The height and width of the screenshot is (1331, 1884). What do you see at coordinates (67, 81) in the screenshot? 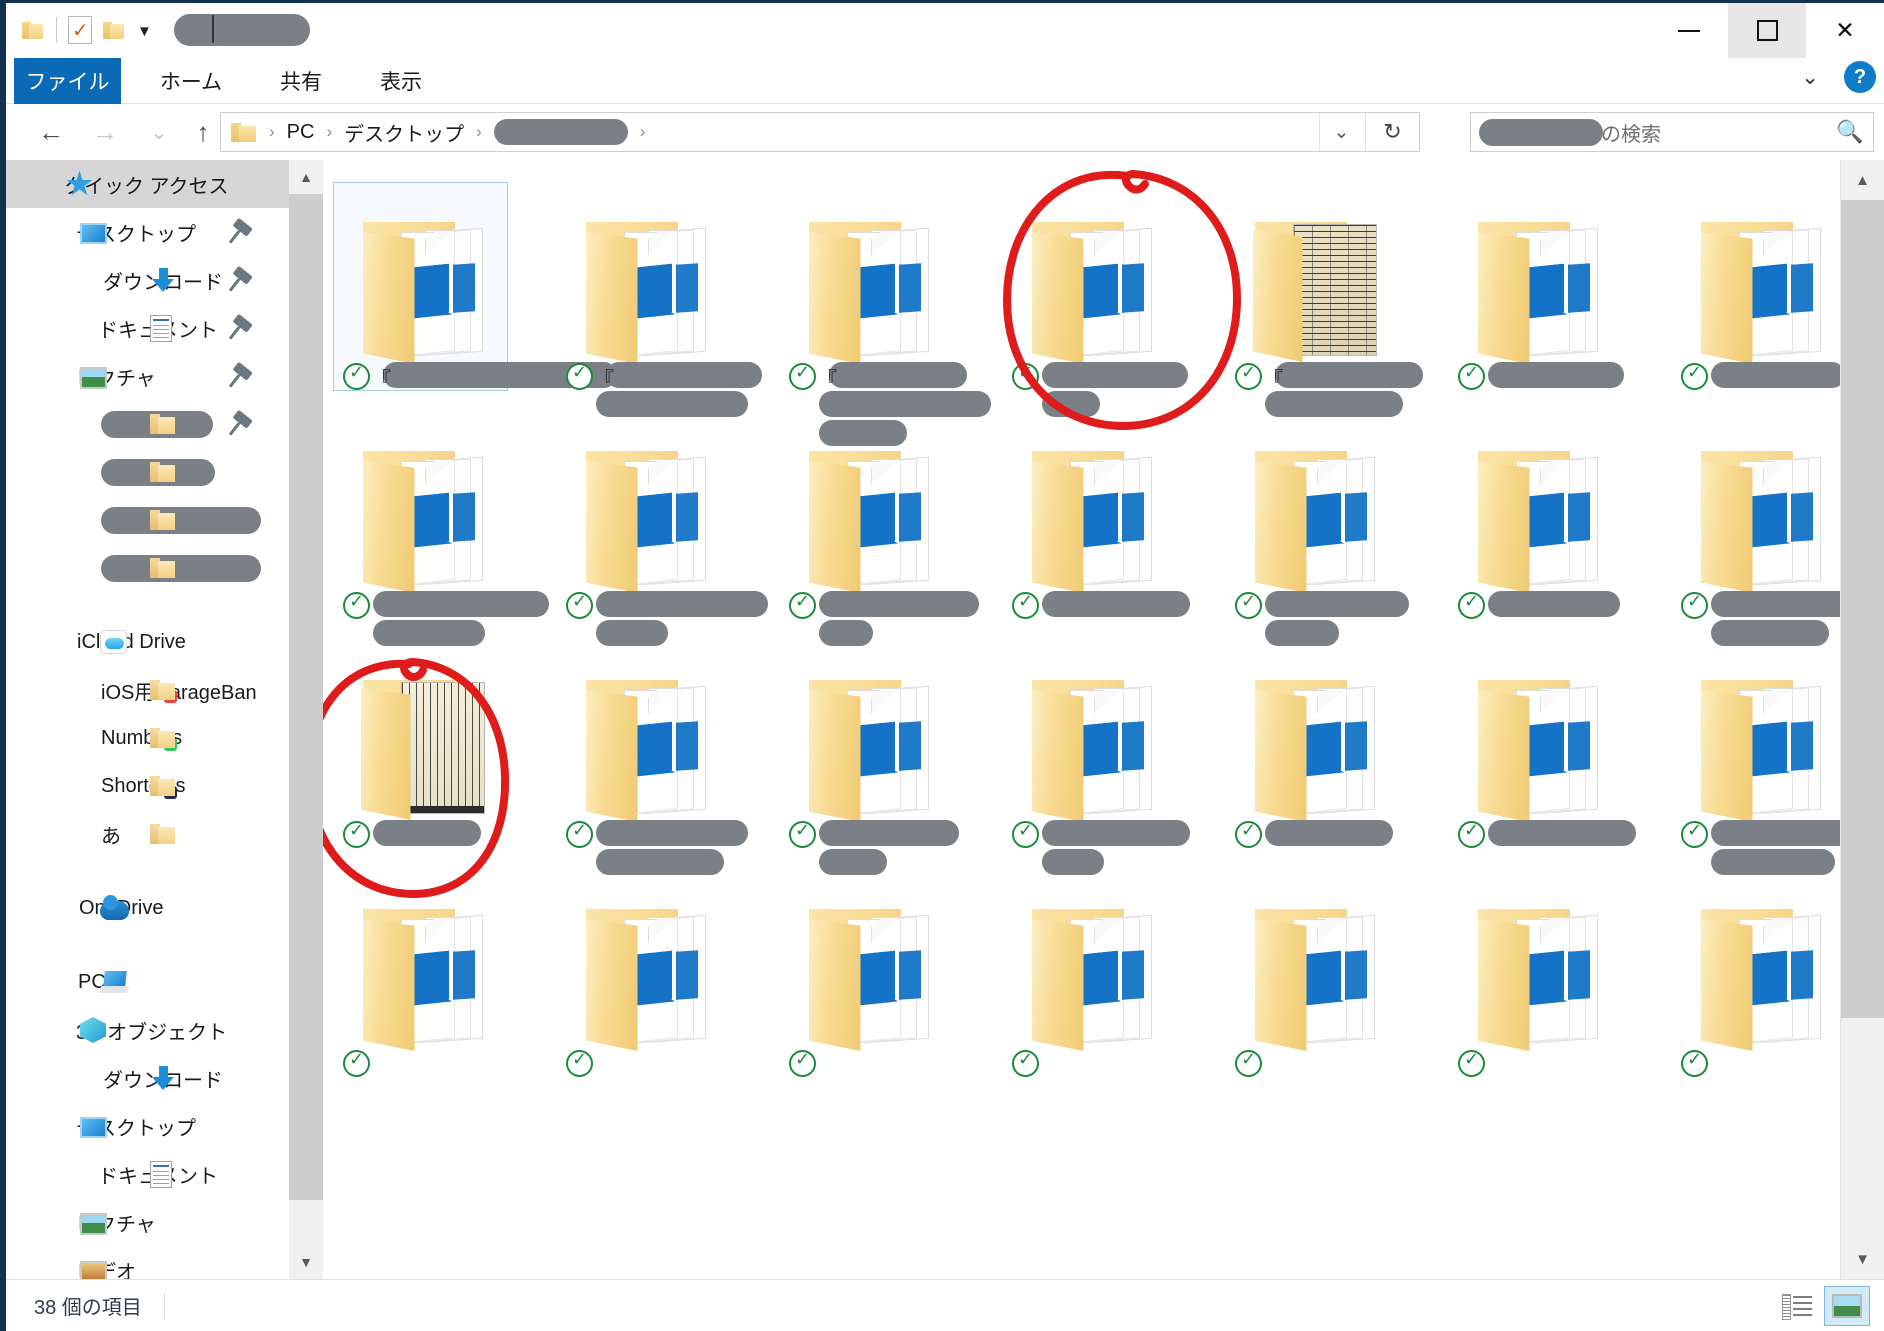
I see `tab-file: ファイル` at bounding box center [67, 81].